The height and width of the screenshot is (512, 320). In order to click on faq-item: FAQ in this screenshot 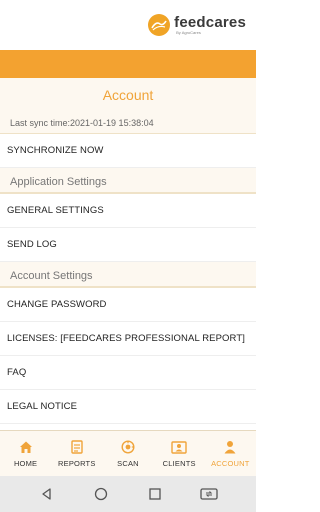, I will do `click(128, 373)`.